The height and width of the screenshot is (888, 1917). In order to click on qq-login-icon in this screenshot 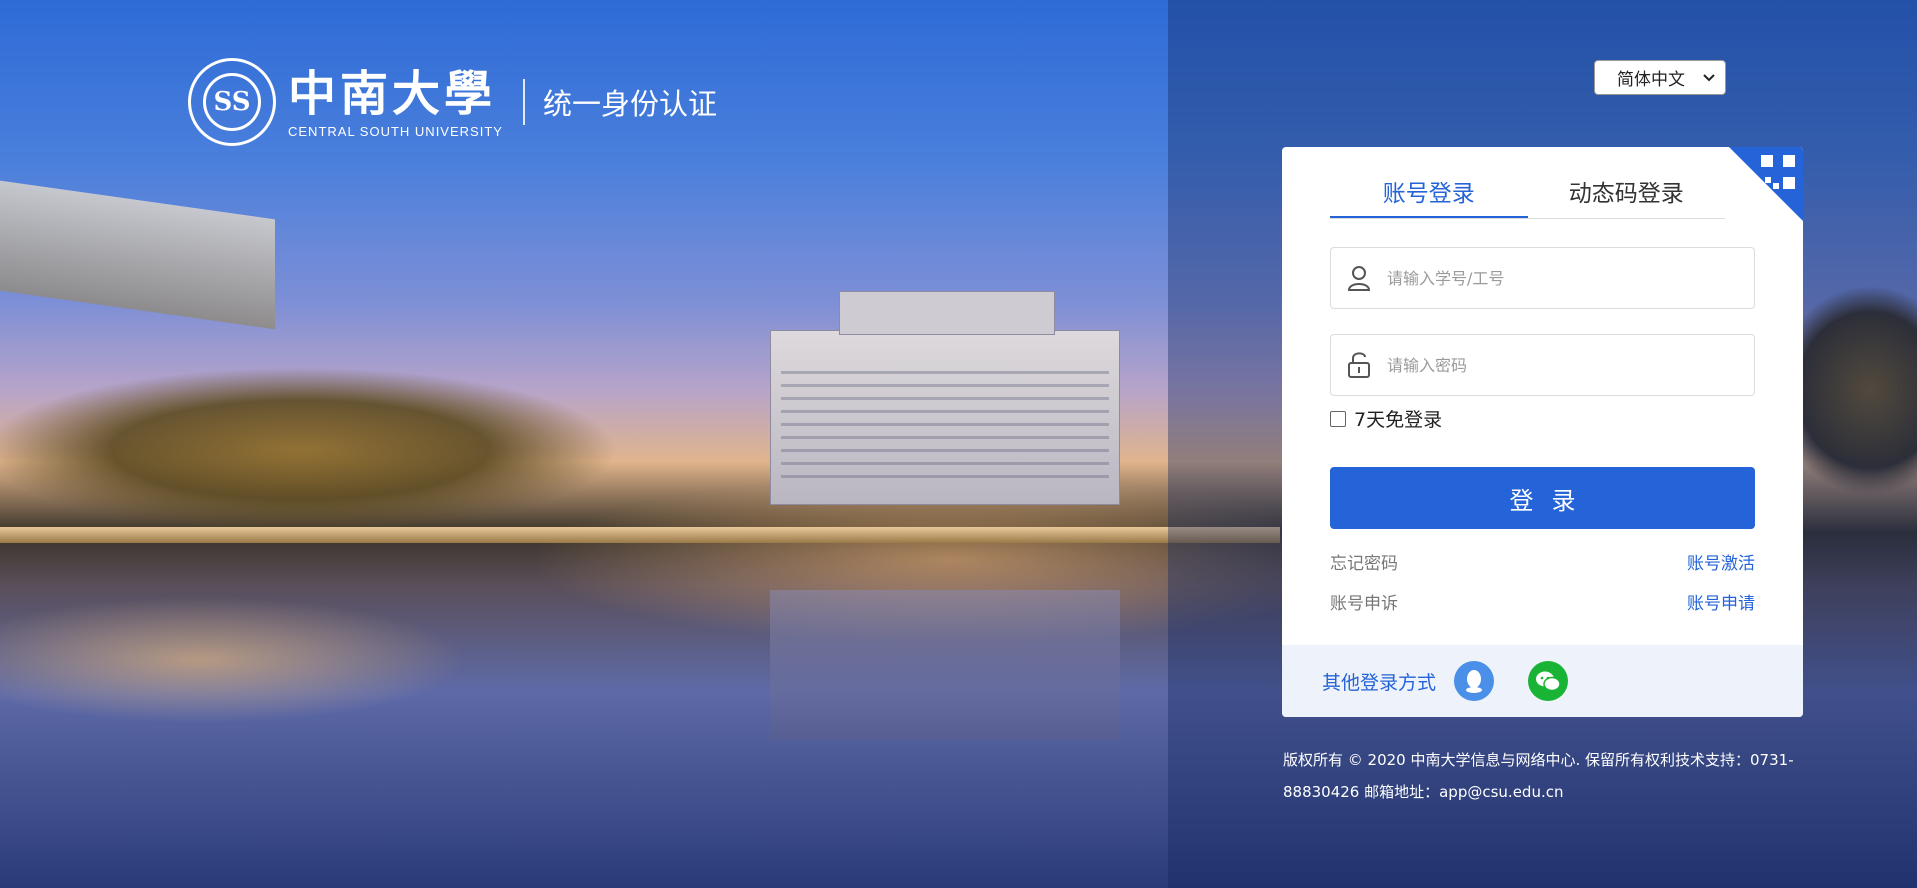, I will do `click(1474, 681)`.